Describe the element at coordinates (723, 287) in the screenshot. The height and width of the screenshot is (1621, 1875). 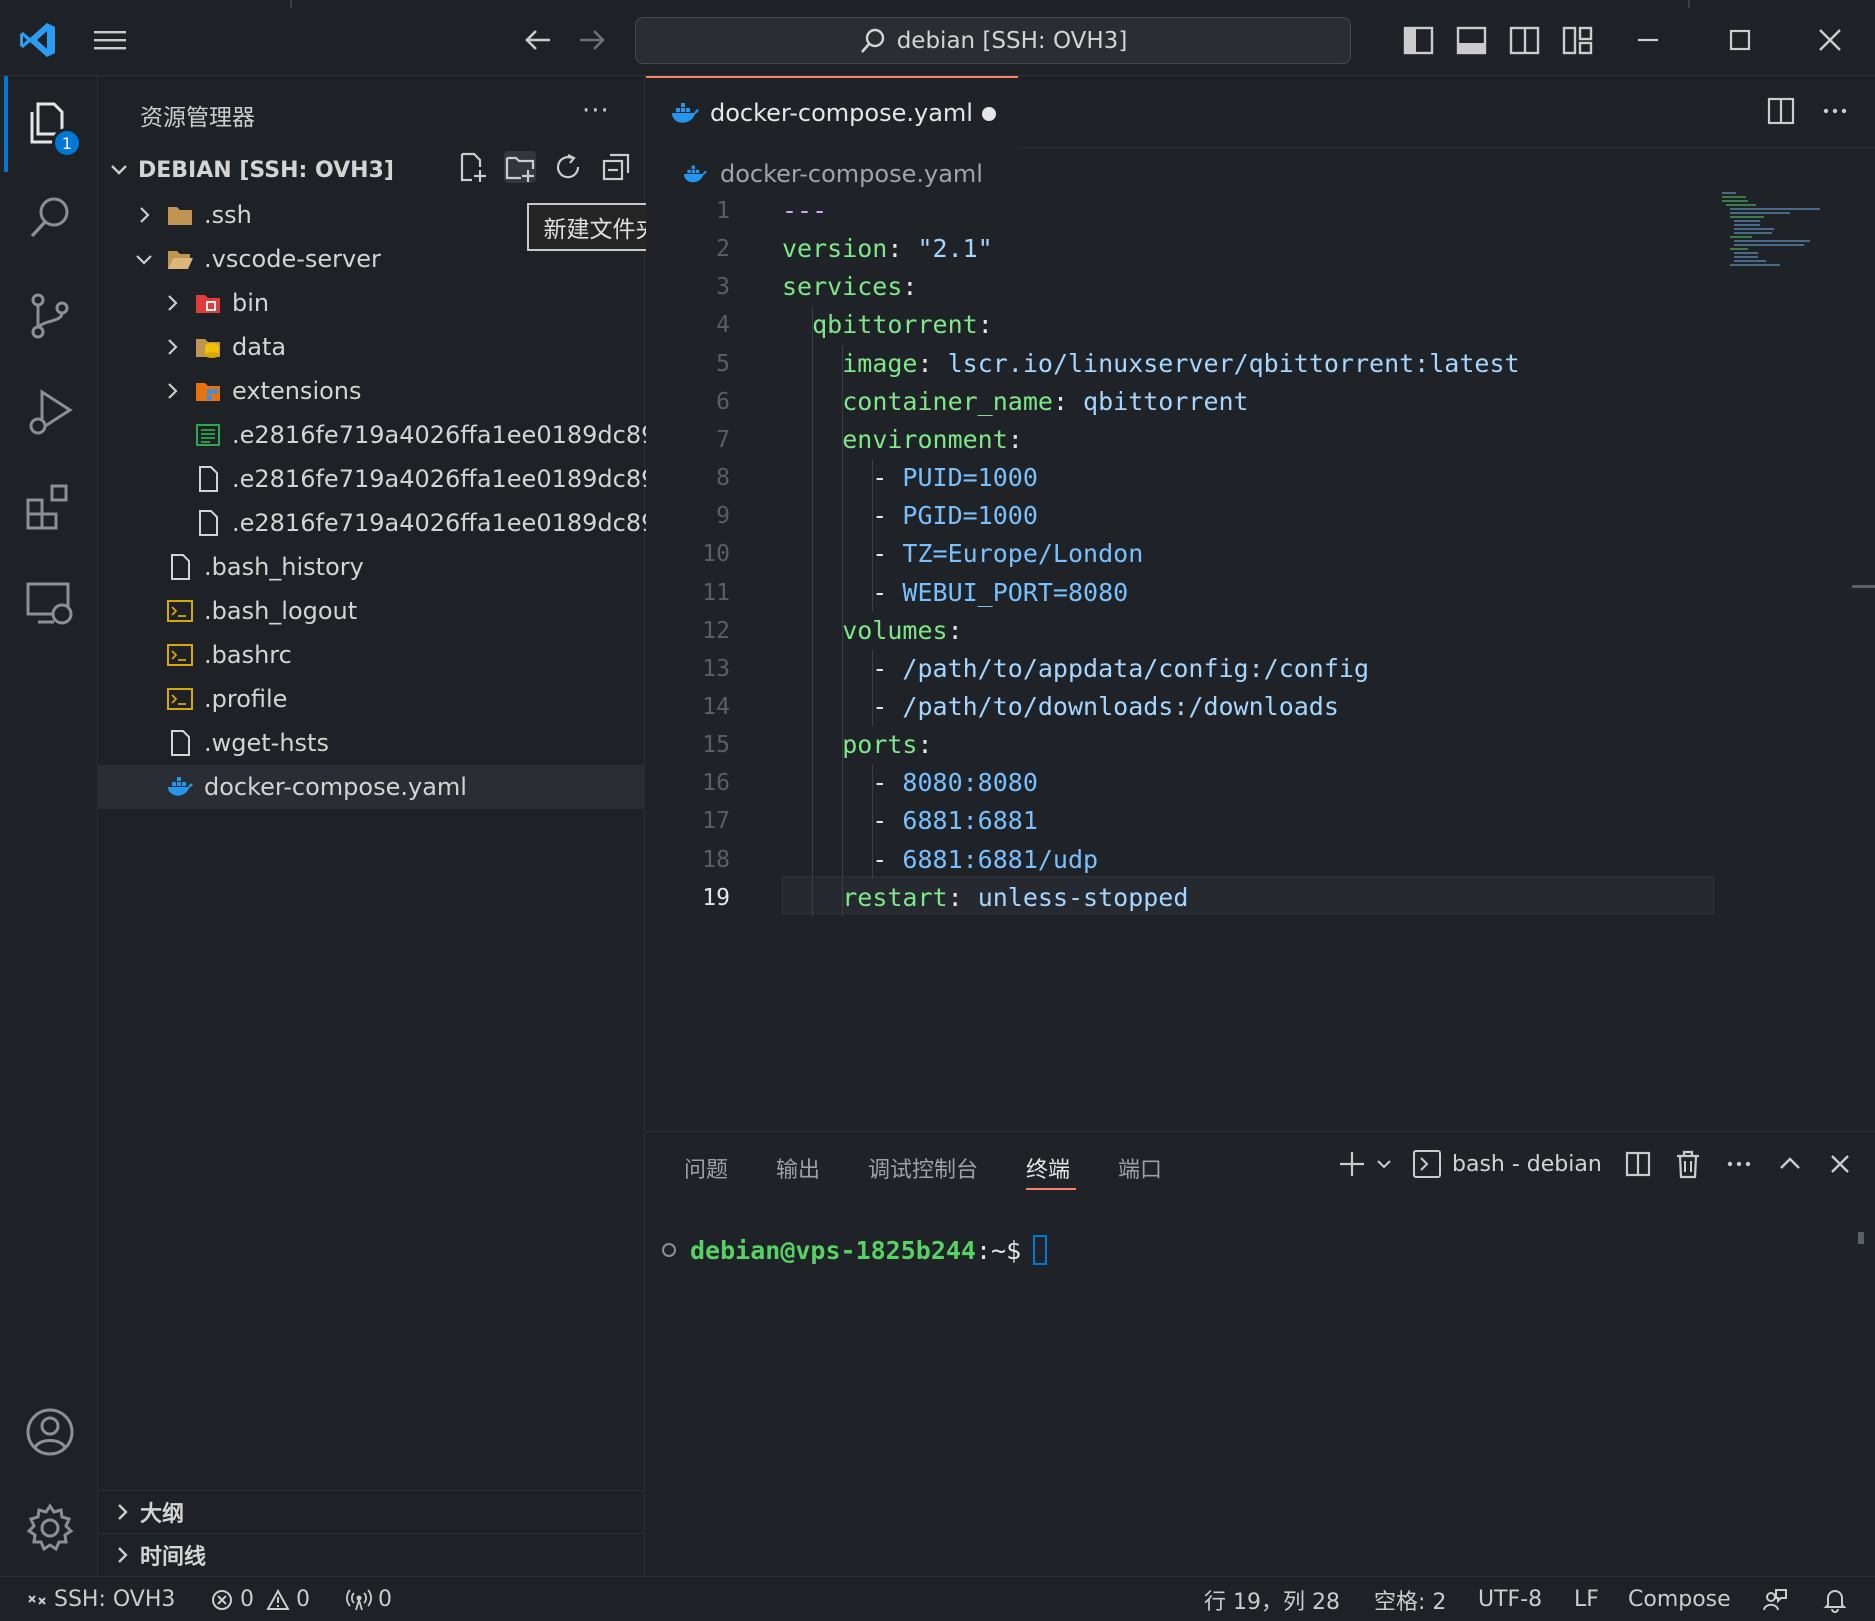
I see `line-number: 3` at that location.